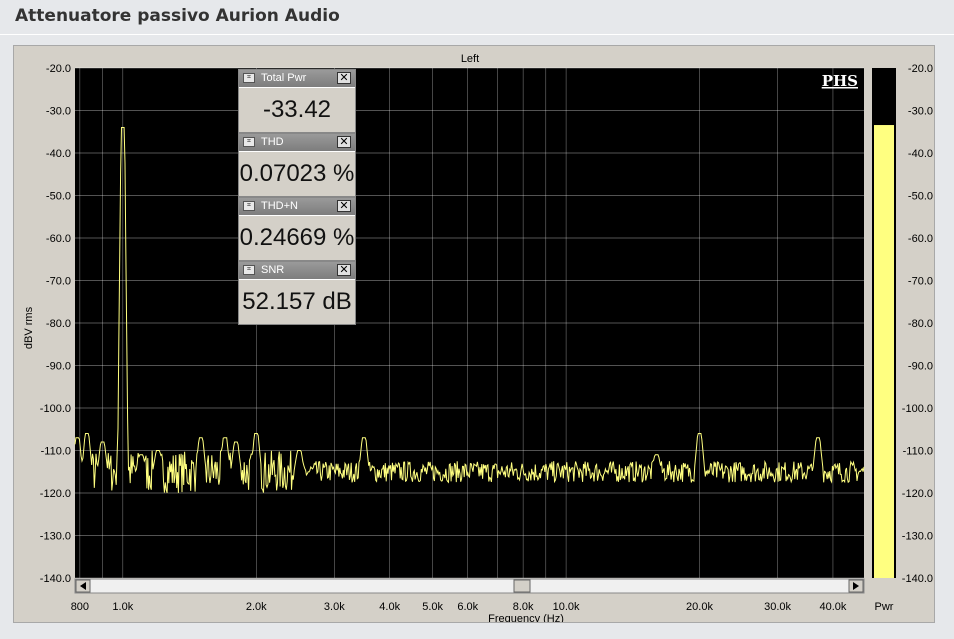  I want to click on y-tick-label: -140.0, so click(55, 579).